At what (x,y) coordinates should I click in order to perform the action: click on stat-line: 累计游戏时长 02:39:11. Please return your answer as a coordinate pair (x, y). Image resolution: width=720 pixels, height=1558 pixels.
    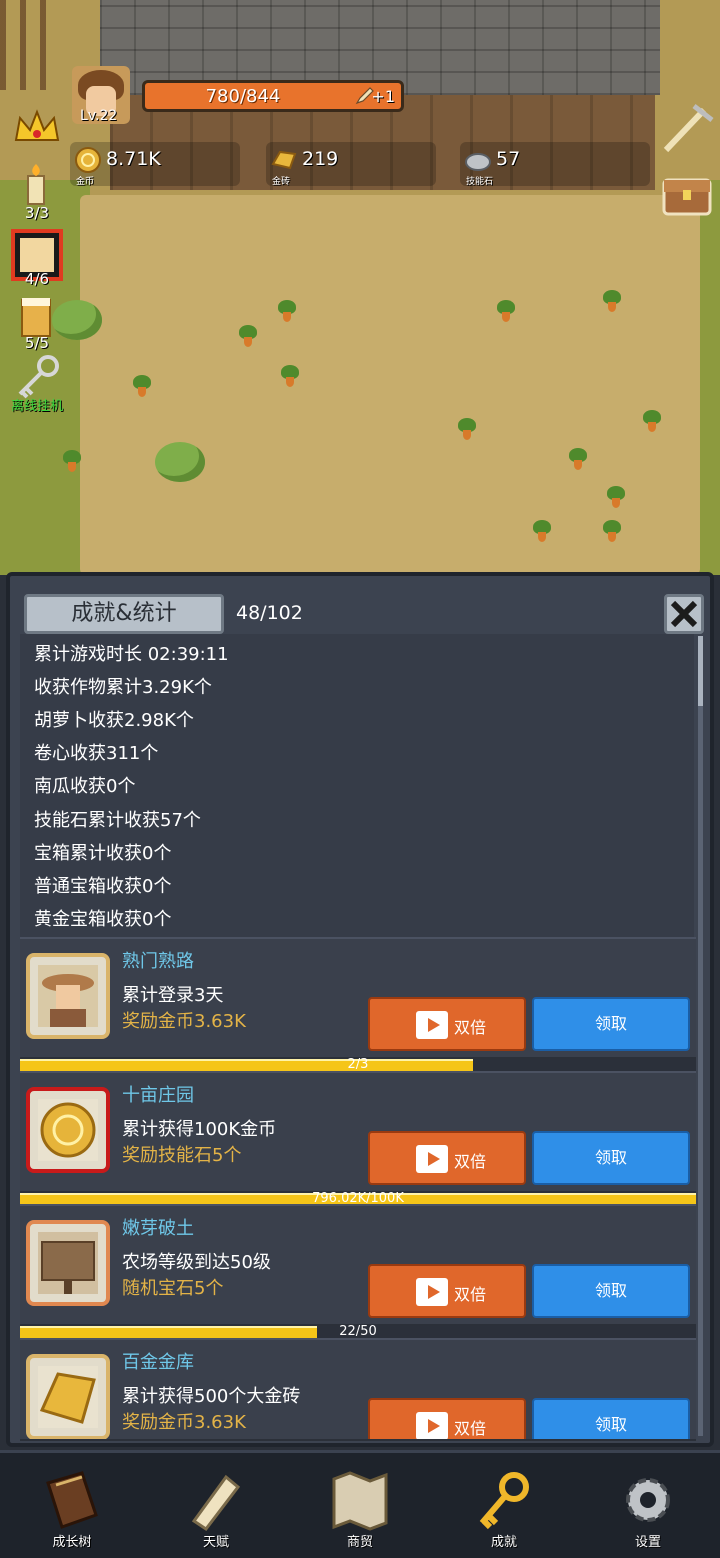
    Looking at the image, I should click on (131, 654).